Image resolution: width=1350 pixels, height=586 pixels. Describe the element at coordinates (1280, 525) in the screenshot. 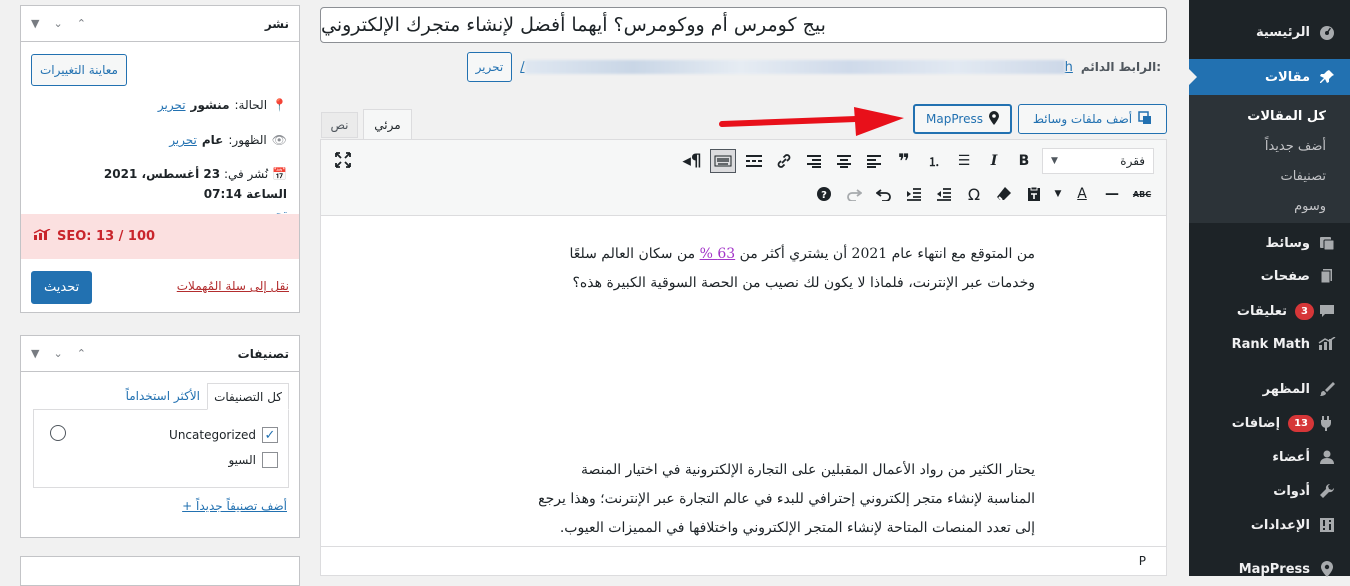

I see `menu-settings-label: الإعدادات` at that location.